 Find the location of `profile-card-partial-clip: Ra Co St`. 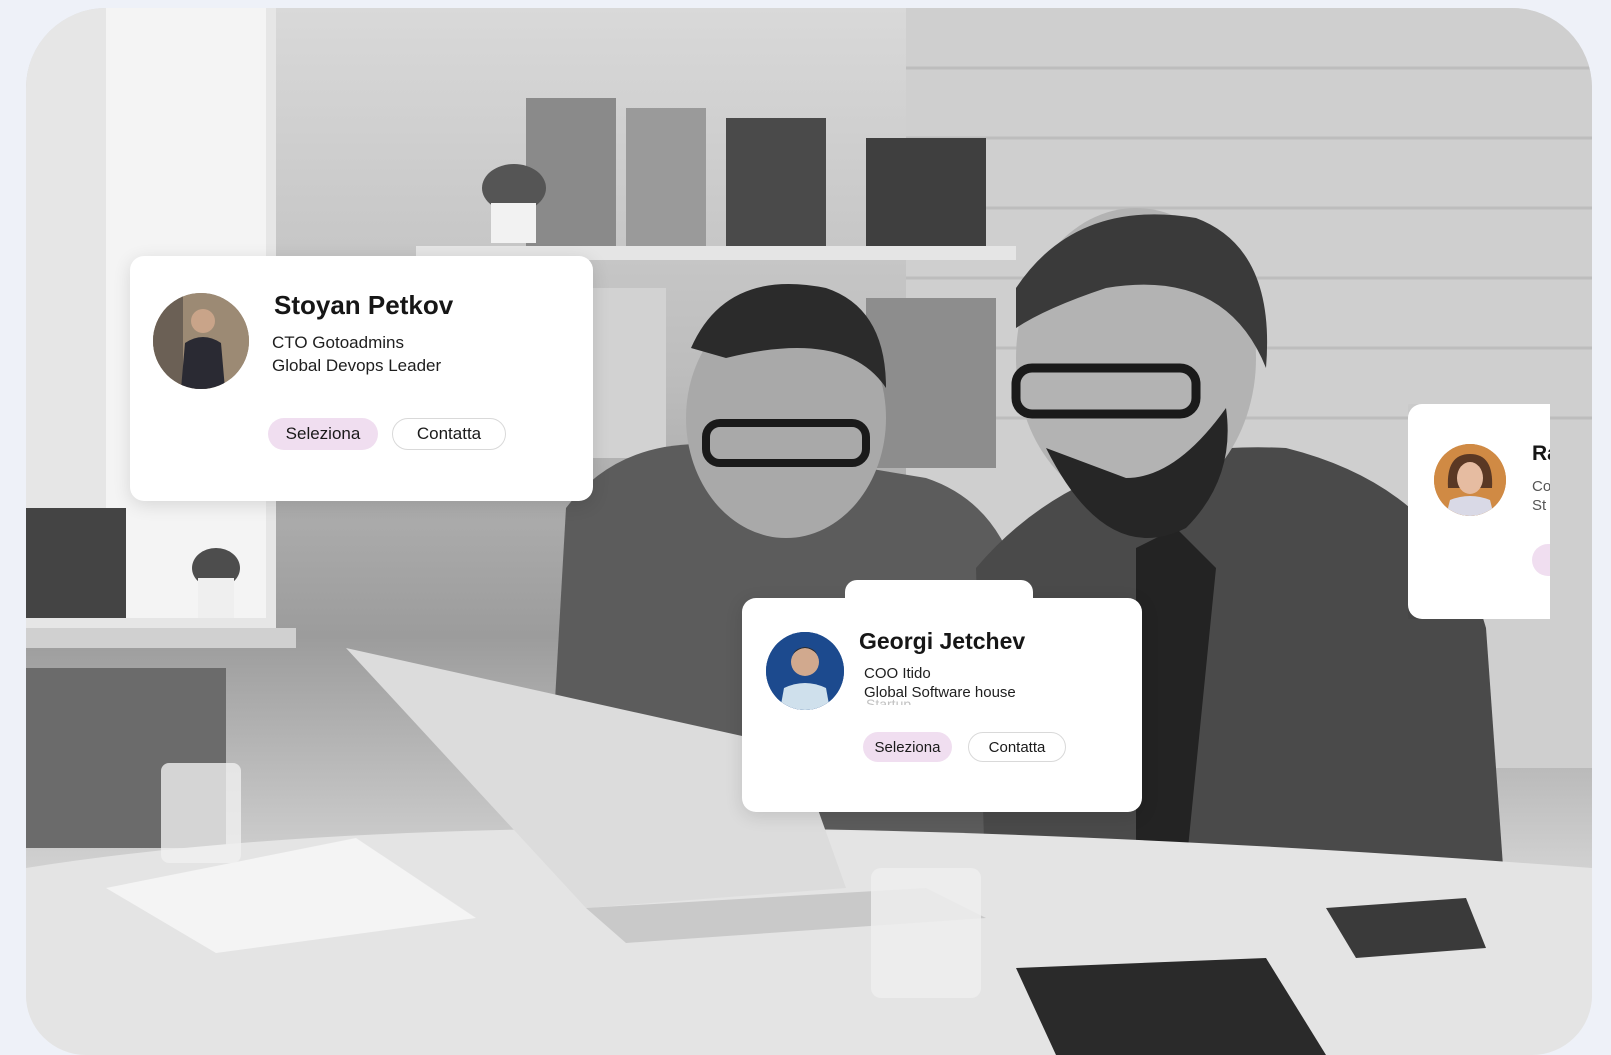

profile-card-partial-clip: Ra Co St is located at coordinates (1479, 511).